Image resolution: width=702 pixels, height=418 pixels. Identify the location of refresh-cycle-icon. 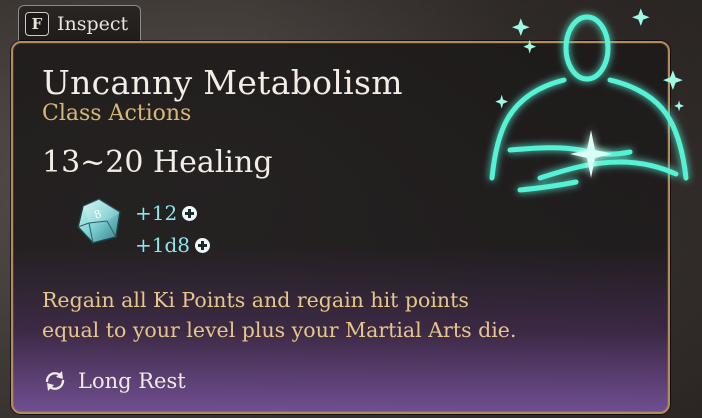
(55, 381).